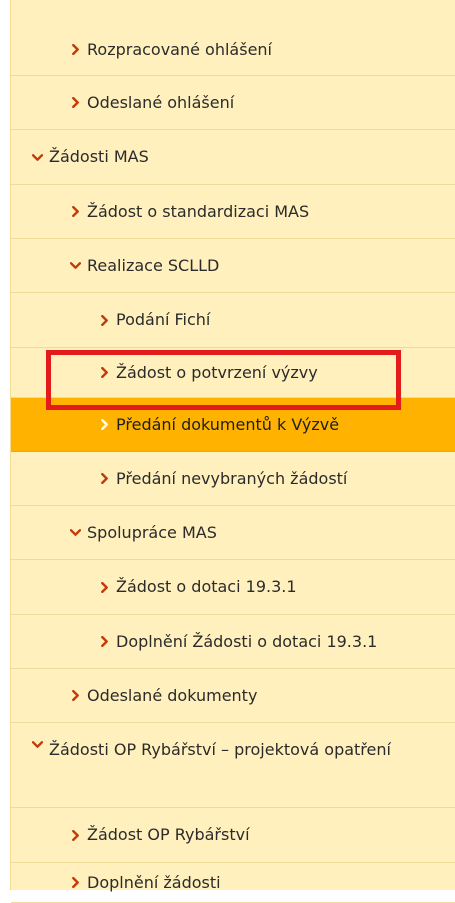 The height and width of the screenshot is (903, 455). What do you see at coordinates (152, 532) in the screenshot?
I see `menu-item-label: Spolupráce MAS` at bounding box center [152, 532].